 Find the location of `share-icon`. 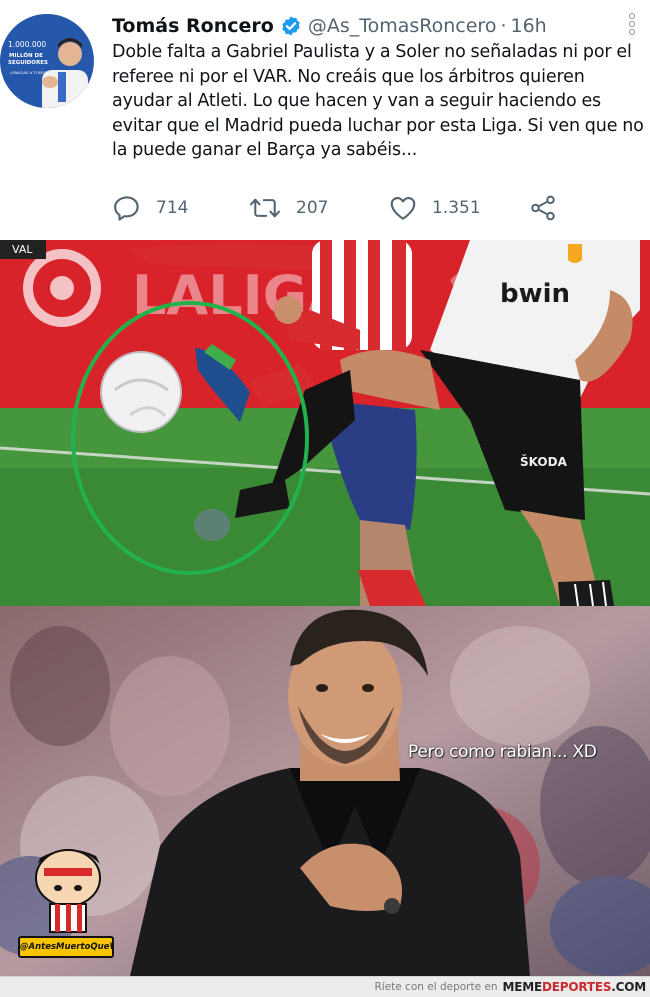

share-icon is located at coordinates (543, 208).